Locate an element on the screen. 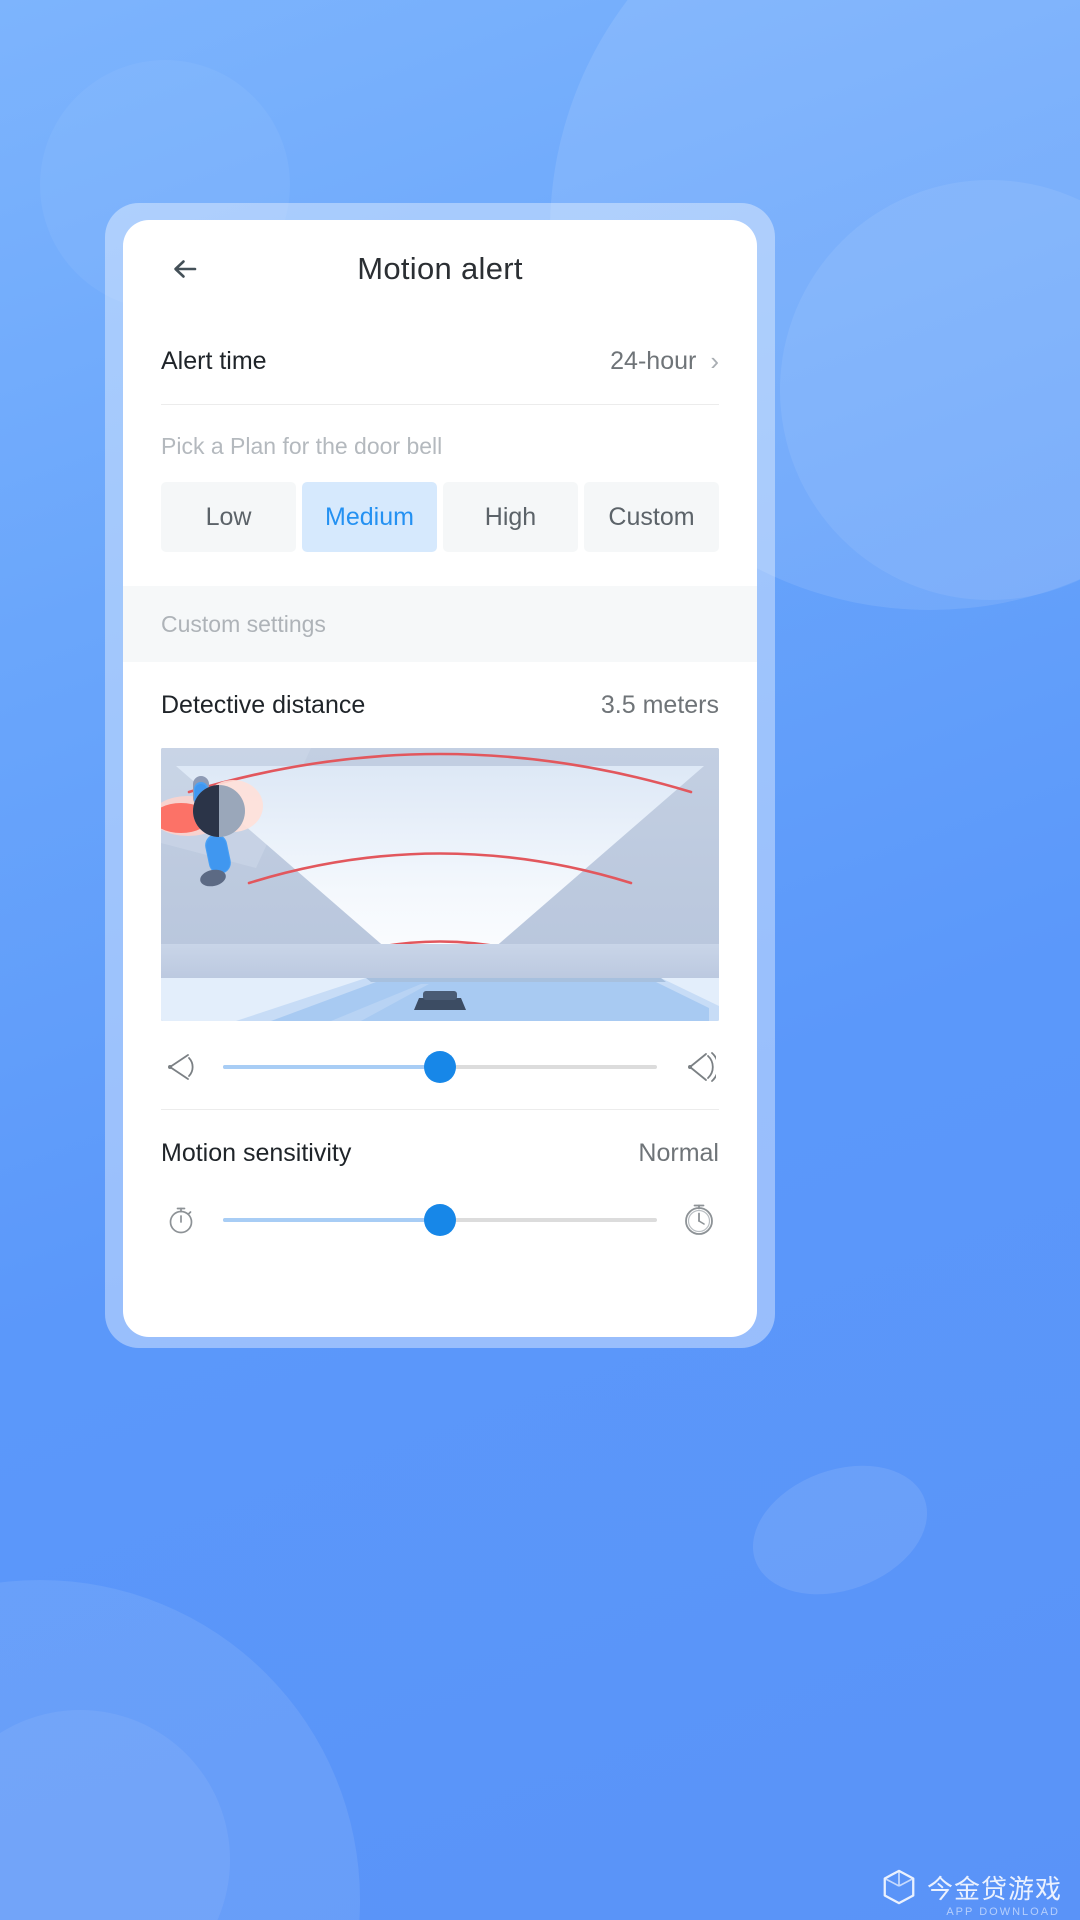 This screenshot has height=1920, width=1080. alert-time-row: Alert time 24-hour › is located at coordinates (440, 361).